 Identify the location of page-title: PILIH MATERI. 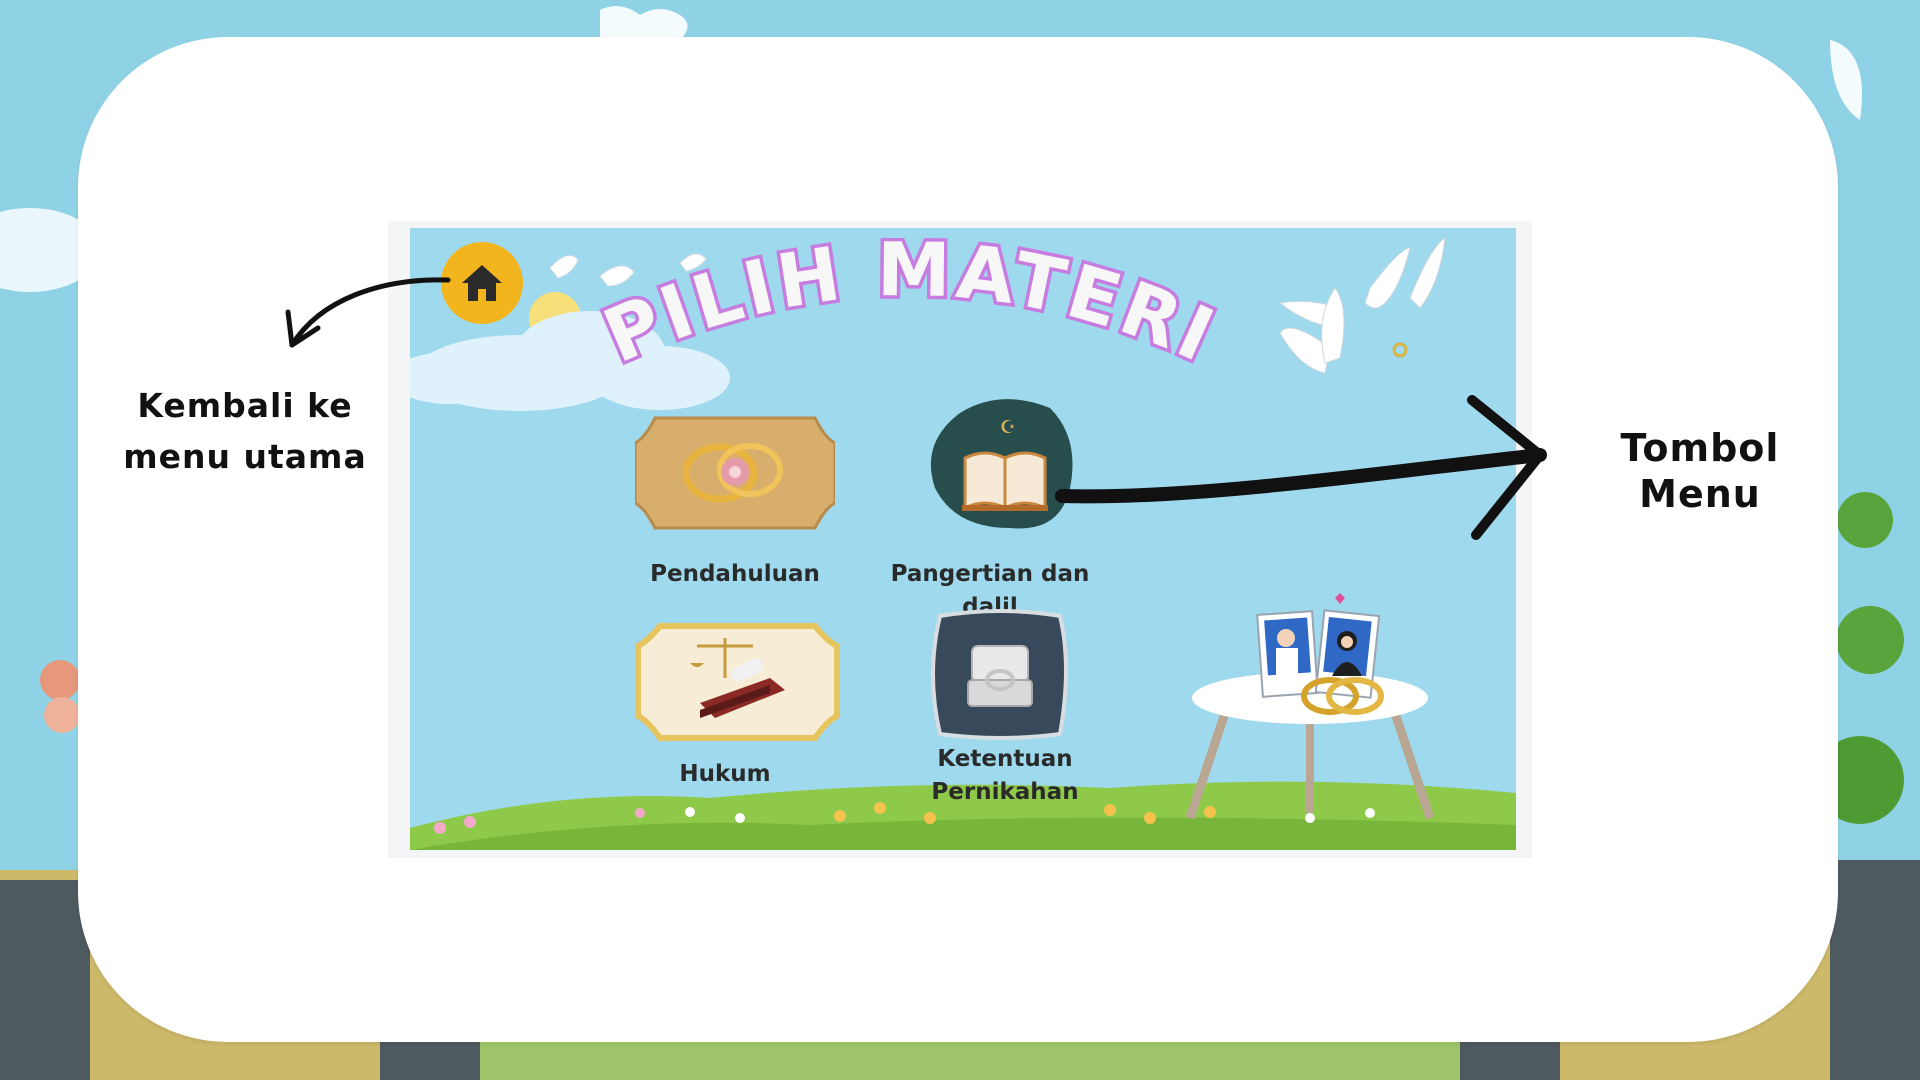
(909, 308).